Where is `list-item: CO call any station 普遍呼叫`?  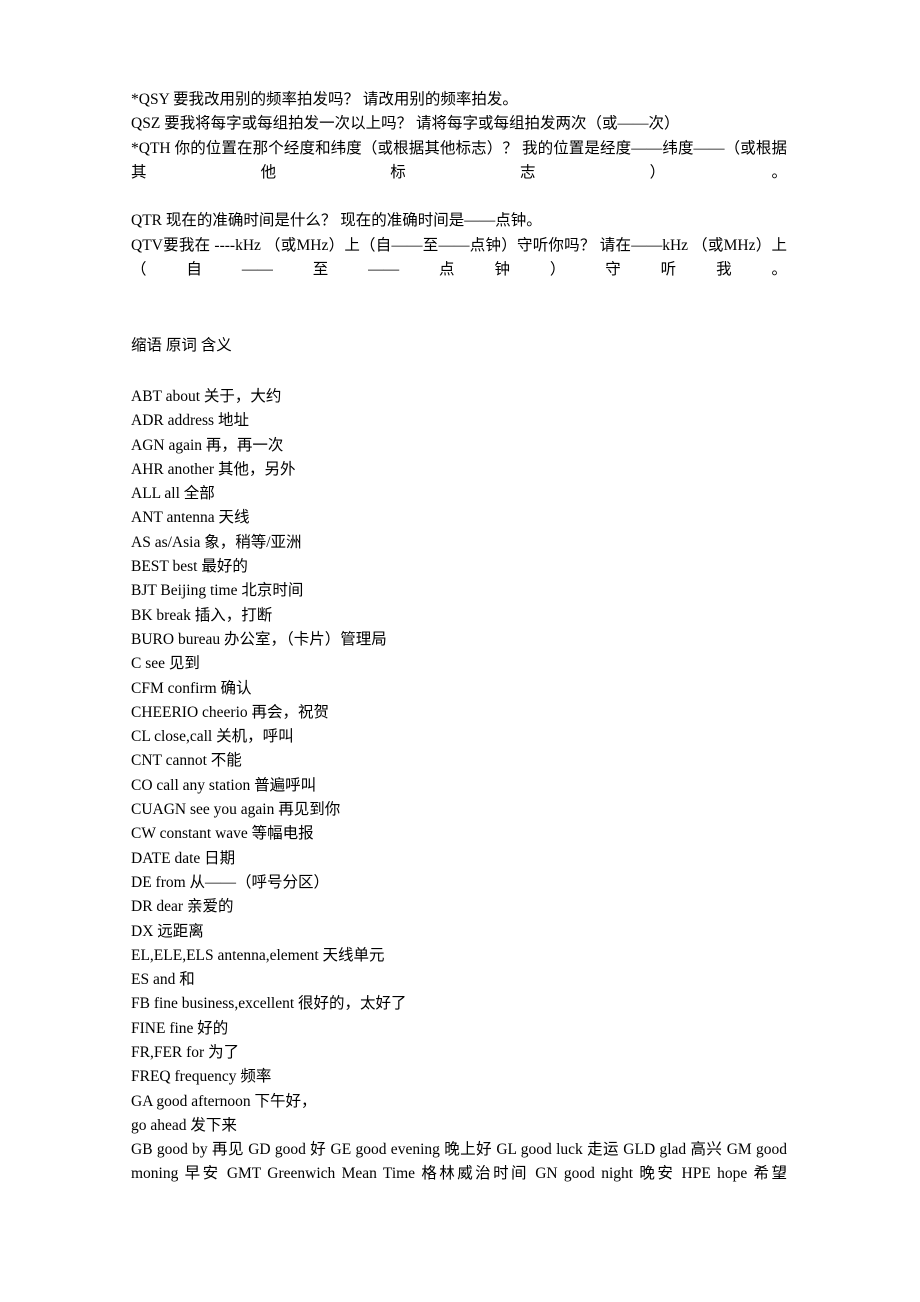
list-item: CO call any station 普遍呼叫 is located at coordinates (224, 785).